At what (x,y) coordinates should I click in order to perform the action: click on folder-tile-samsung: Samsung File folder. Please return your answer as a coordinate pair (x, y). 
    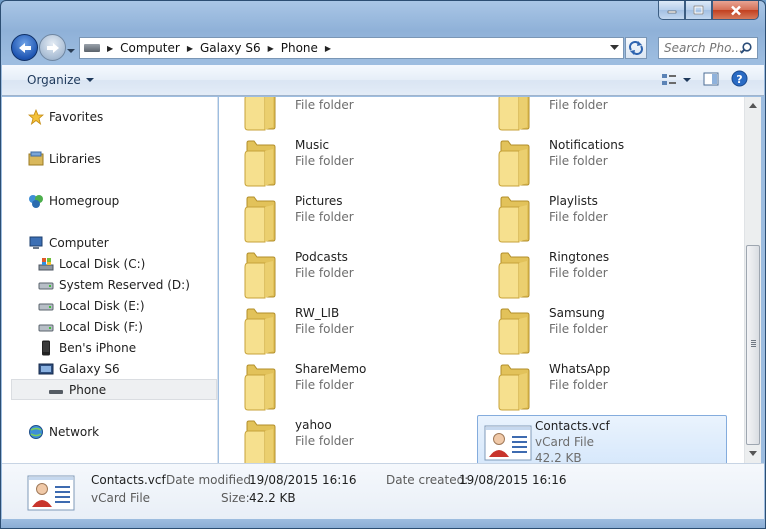
    Looking at the image, I should click on (602, 330).